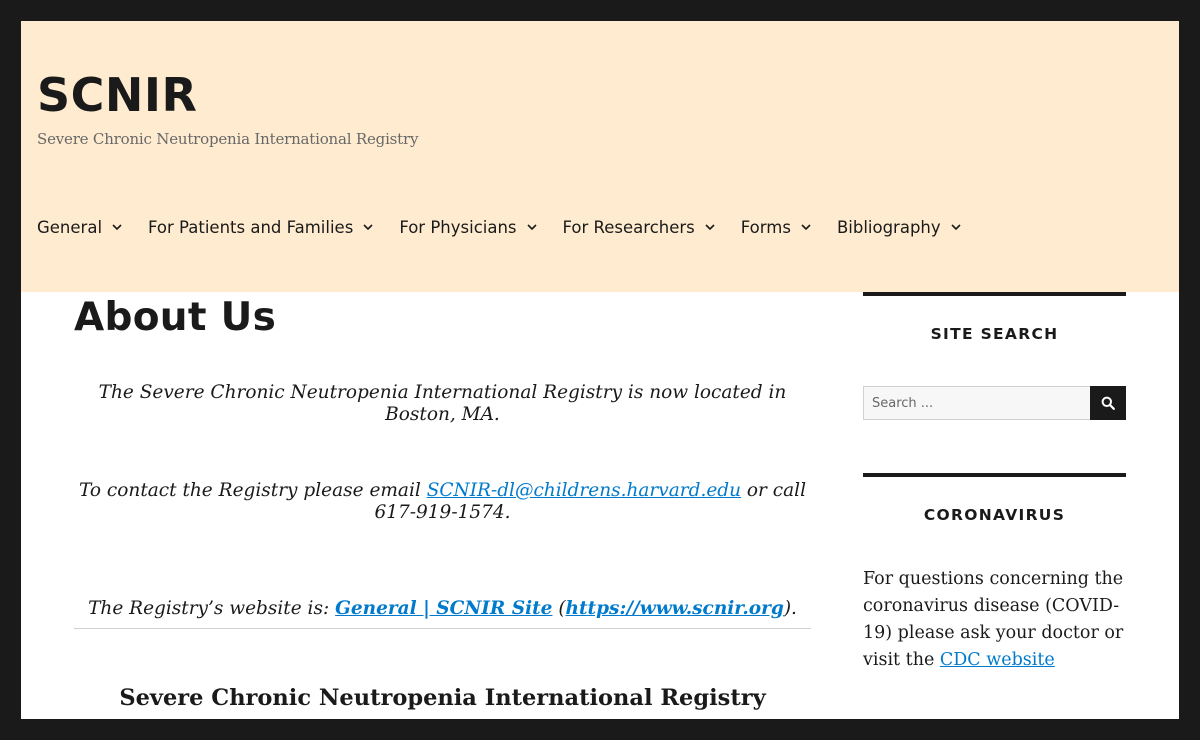 The image size is (1200, 740). Describe the element at coordinates (994, 515) in the screenshot. I see `coronavirus-title: CORONAVIRUS` at that location.